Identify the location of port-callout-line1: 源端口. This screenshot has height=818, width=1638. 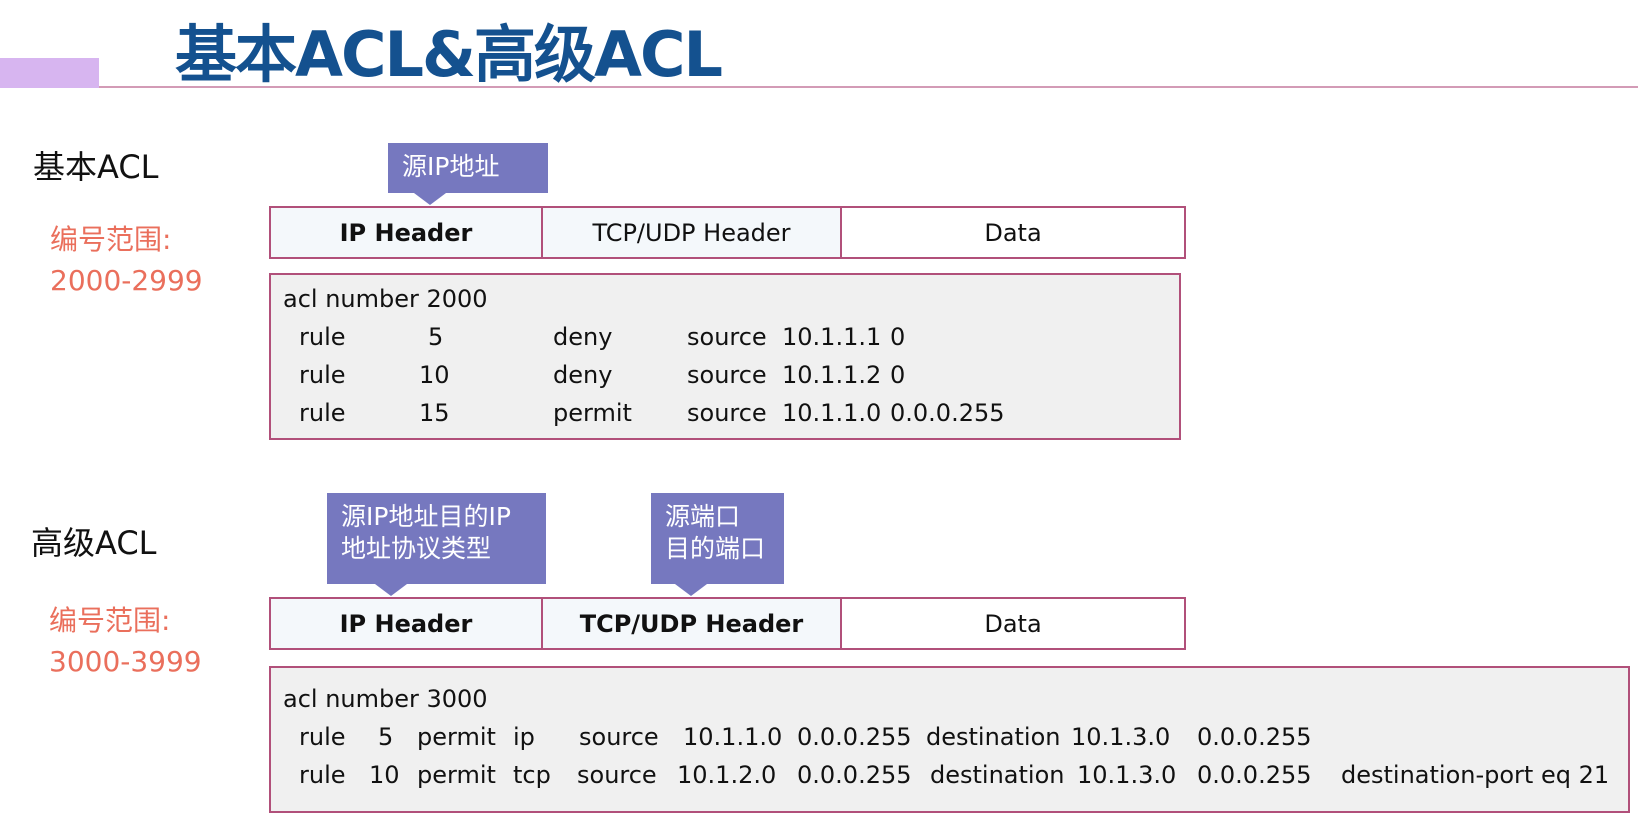
(703, 516).